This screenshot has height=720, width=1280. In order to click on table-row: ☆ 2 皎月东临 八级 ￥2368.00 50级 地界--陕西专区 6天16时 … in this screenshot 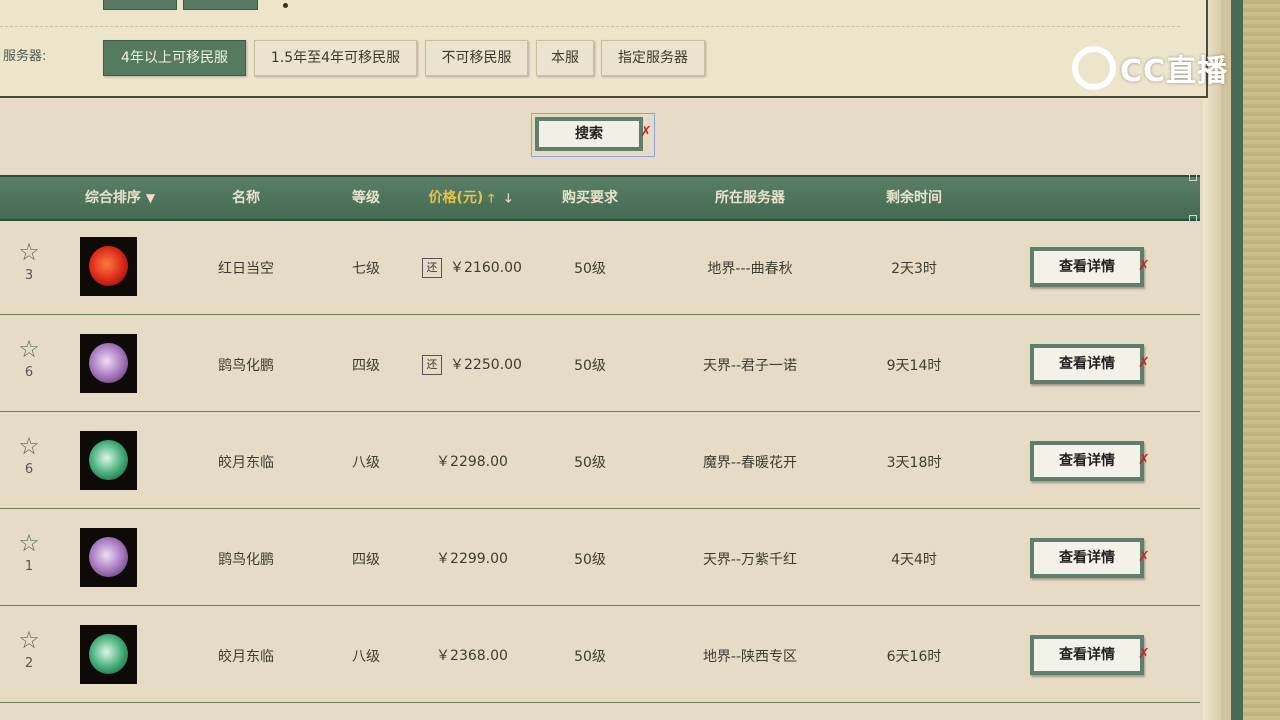, I will do `click(600, 654)`.